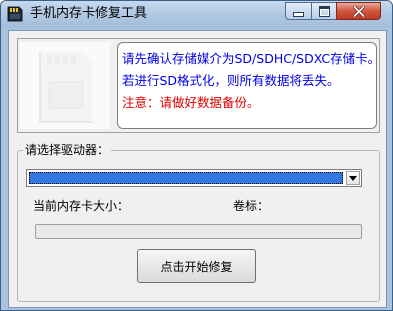 This screenshot has height=311, width=393. I want to click on maximize-icon, so click(324, 11).